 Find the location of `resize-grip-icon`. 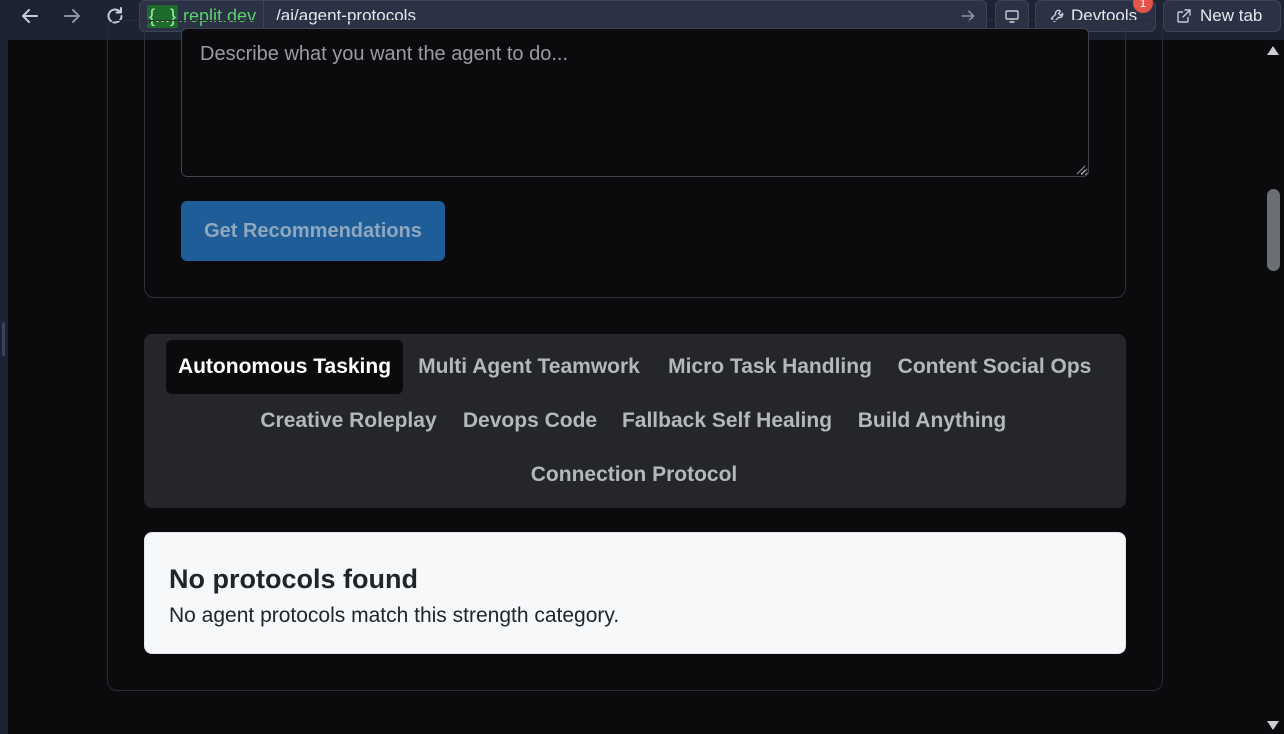

resize-grip-icon is located at coordinates (1081, 170).